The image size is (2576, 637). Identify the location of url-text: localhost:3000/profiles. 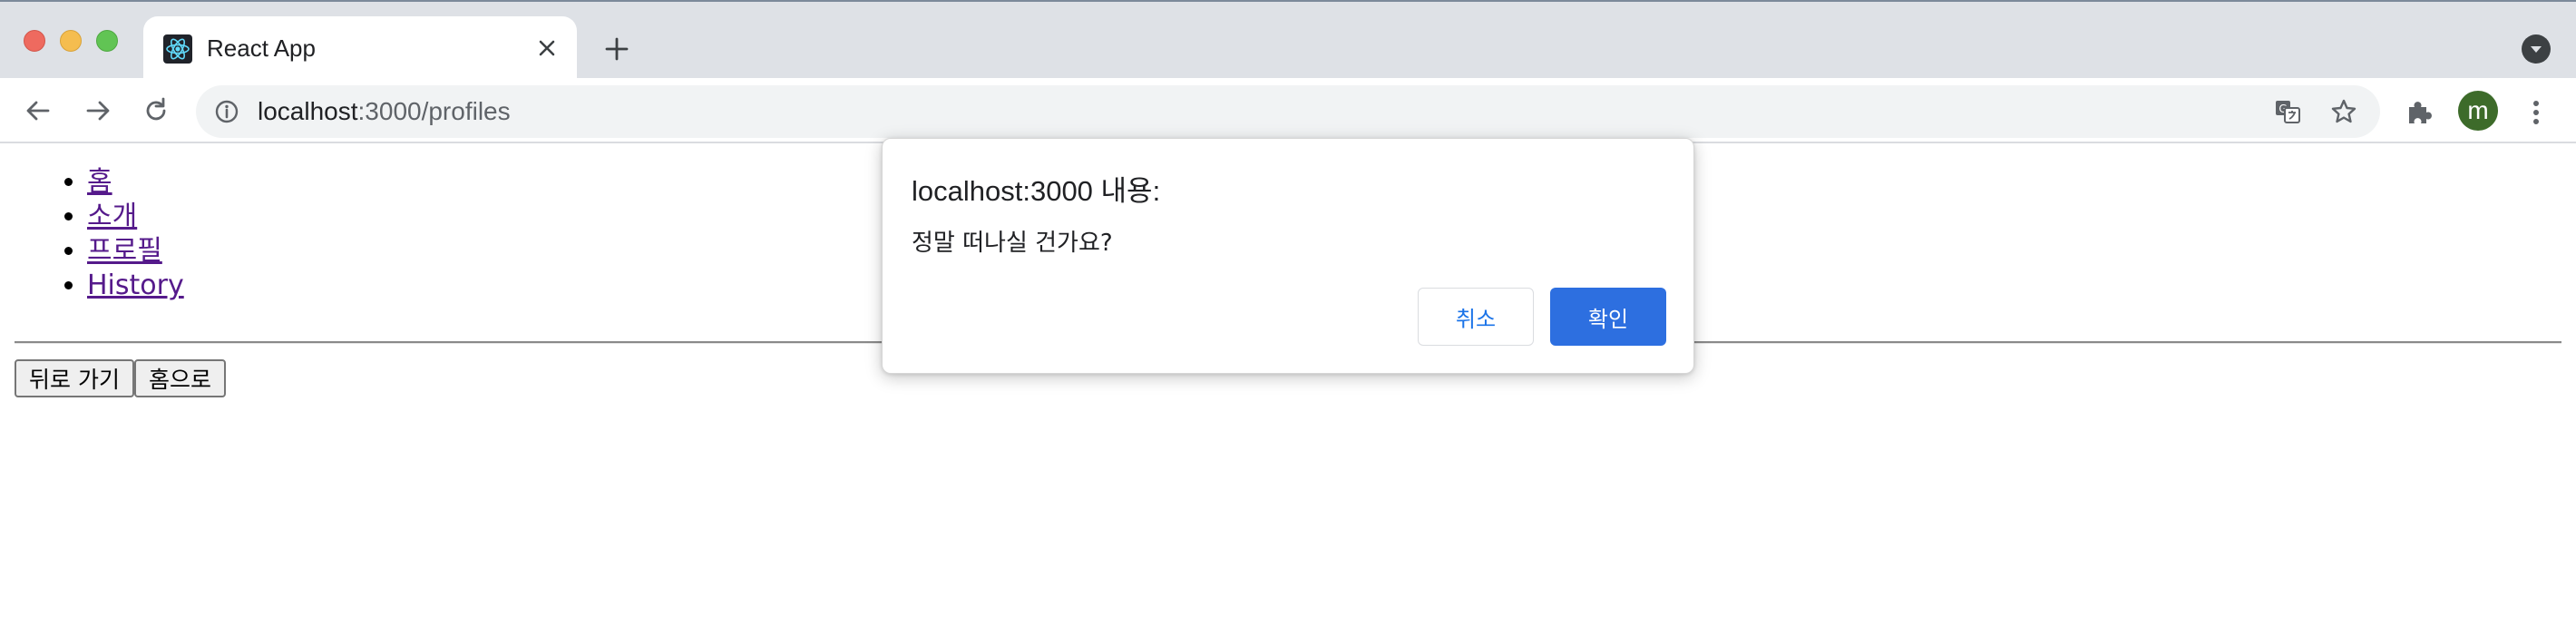
(384, 111).